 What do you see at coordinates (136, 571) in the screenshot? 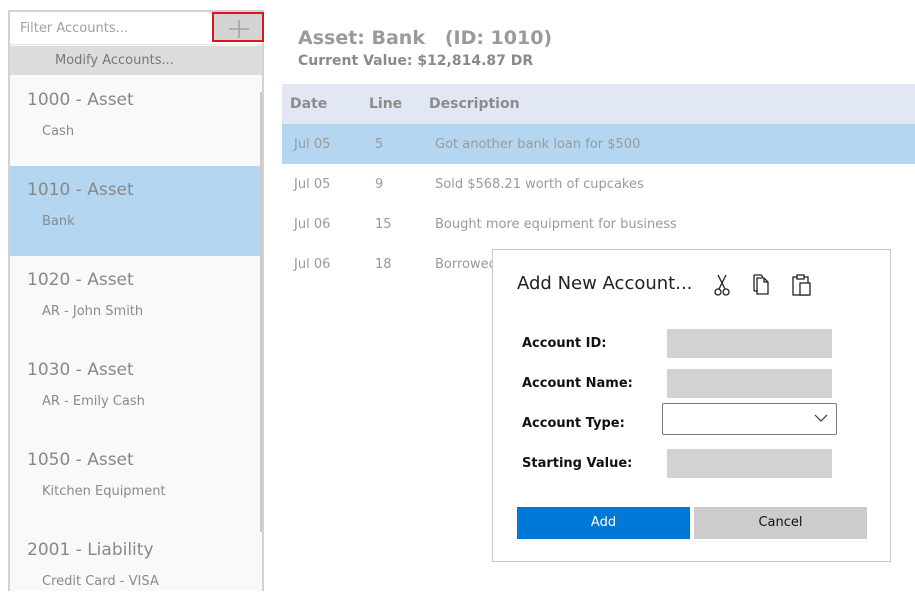
I see `account-item-2001: 2001 - Liability Credit Card - VISA` at bounding box center [136, 571].